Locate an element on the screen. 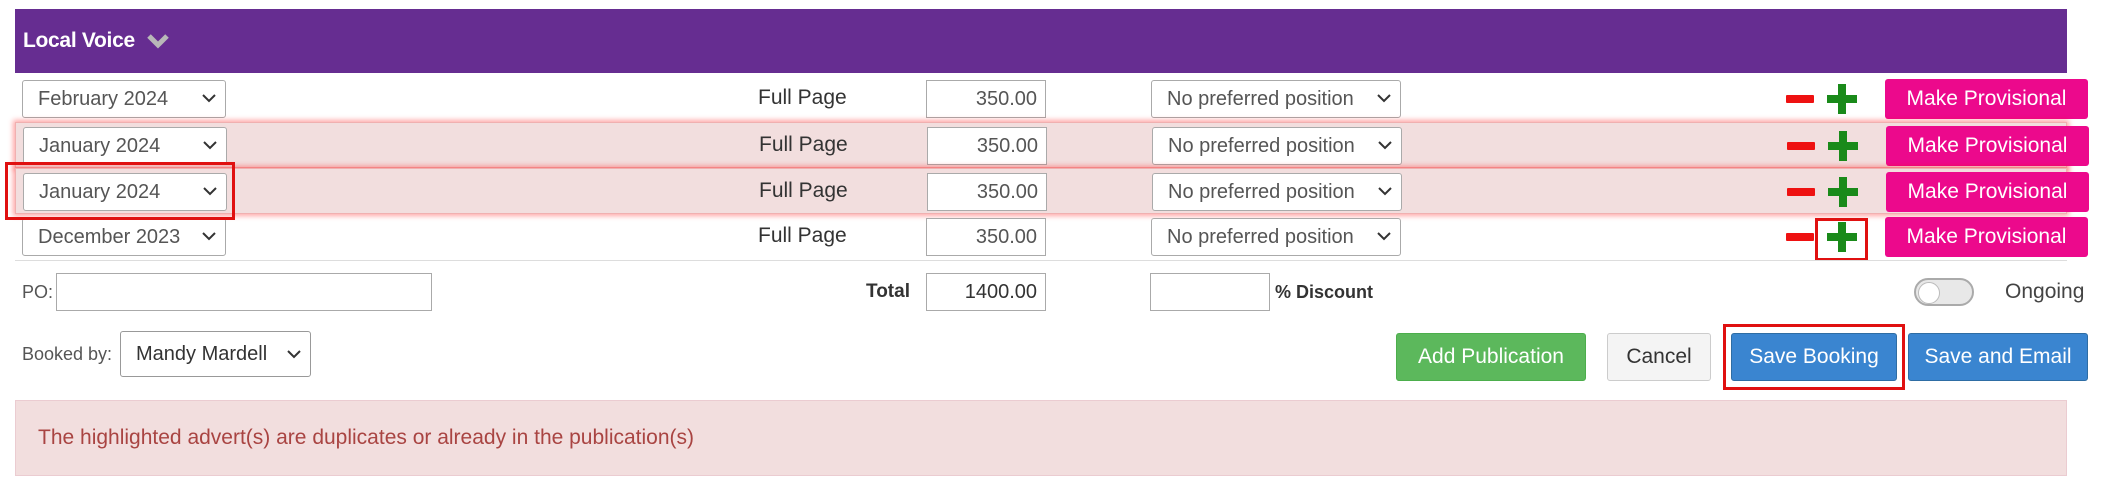 This screenshot has height=493, width=2112. po-label: PO: is located at coordinates (38, 292).